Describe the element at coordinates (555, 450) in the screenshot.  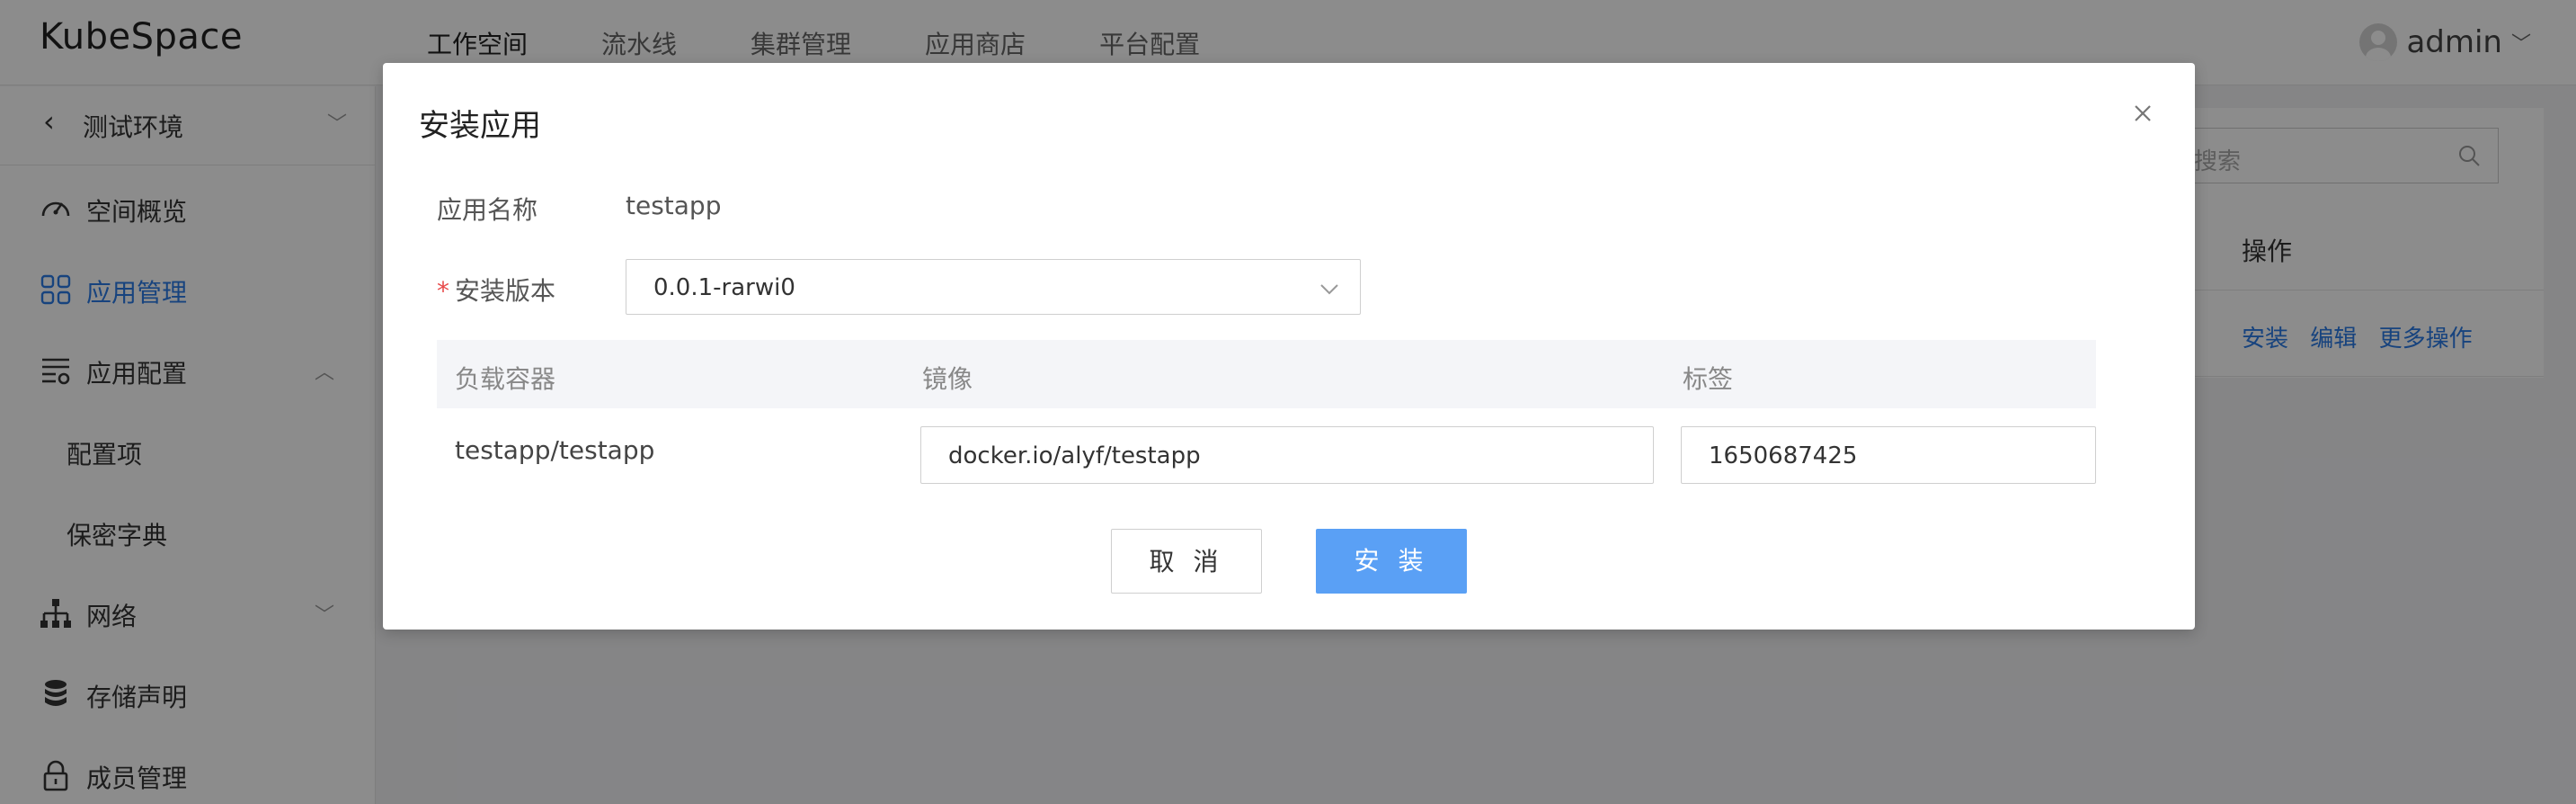
I see `container-name: testapp/testapp` at that location.